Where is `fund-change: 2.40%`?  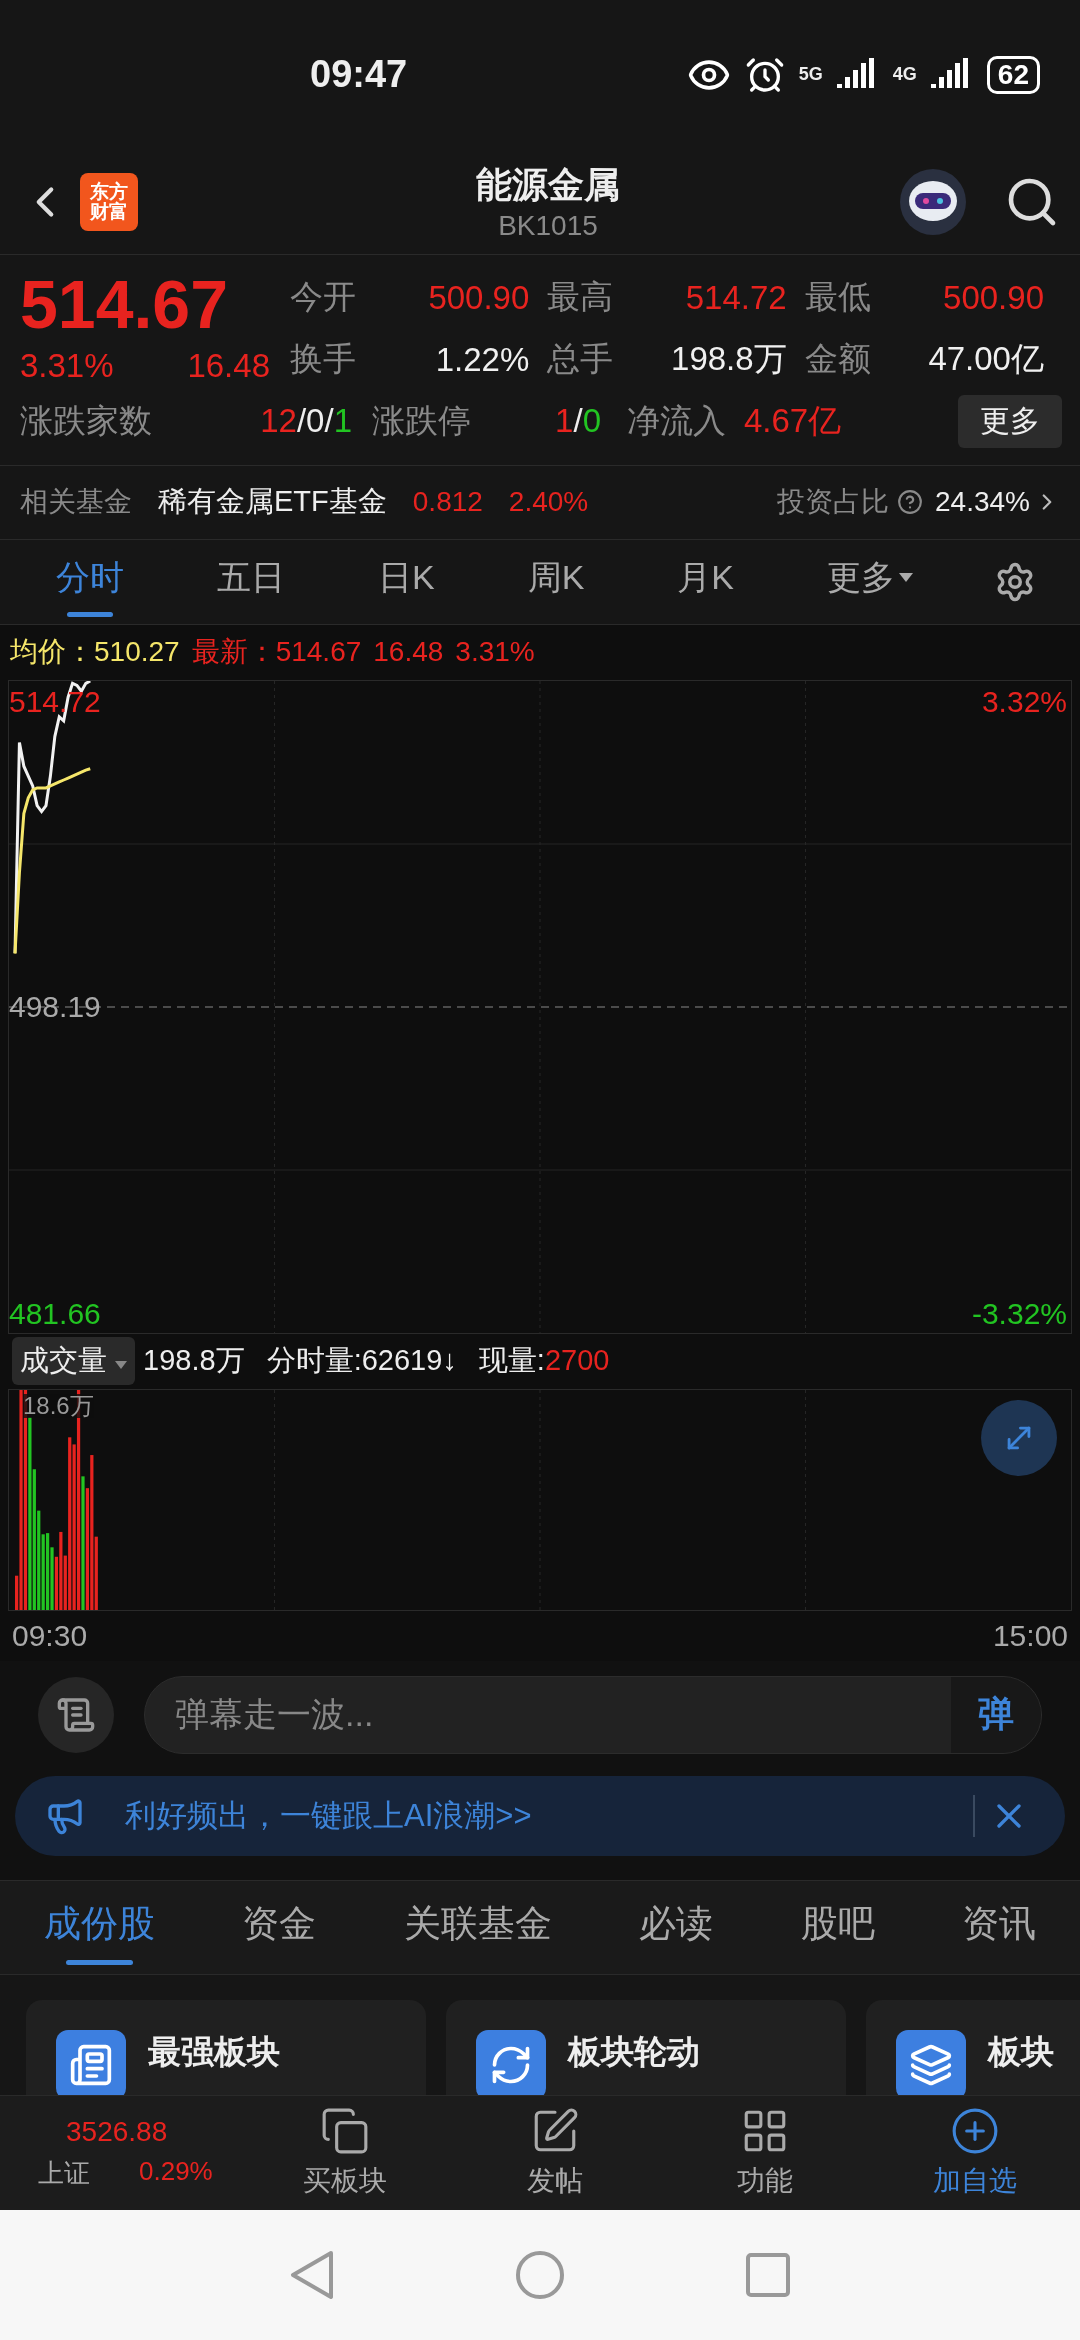
fund-change: 2.40% is located at coordinates (548, 502).